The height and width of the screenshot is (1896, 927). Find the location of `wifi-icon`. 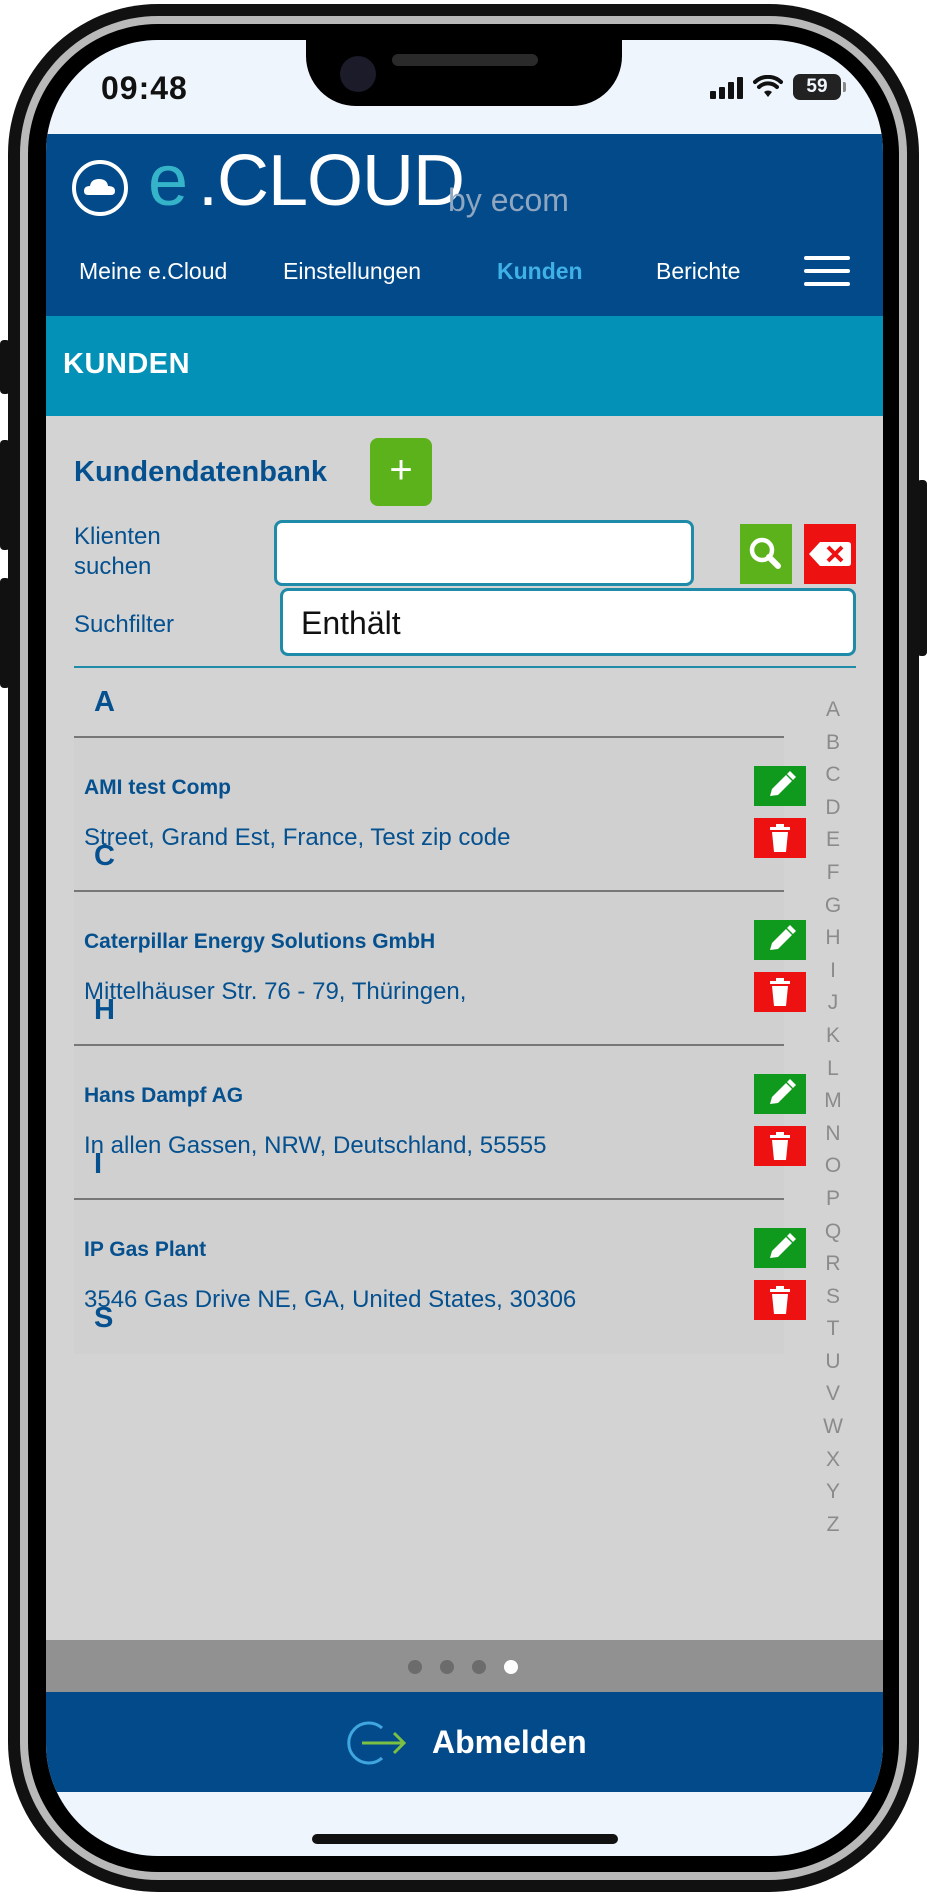

wifi-icon is located at coordinates (768, 86).